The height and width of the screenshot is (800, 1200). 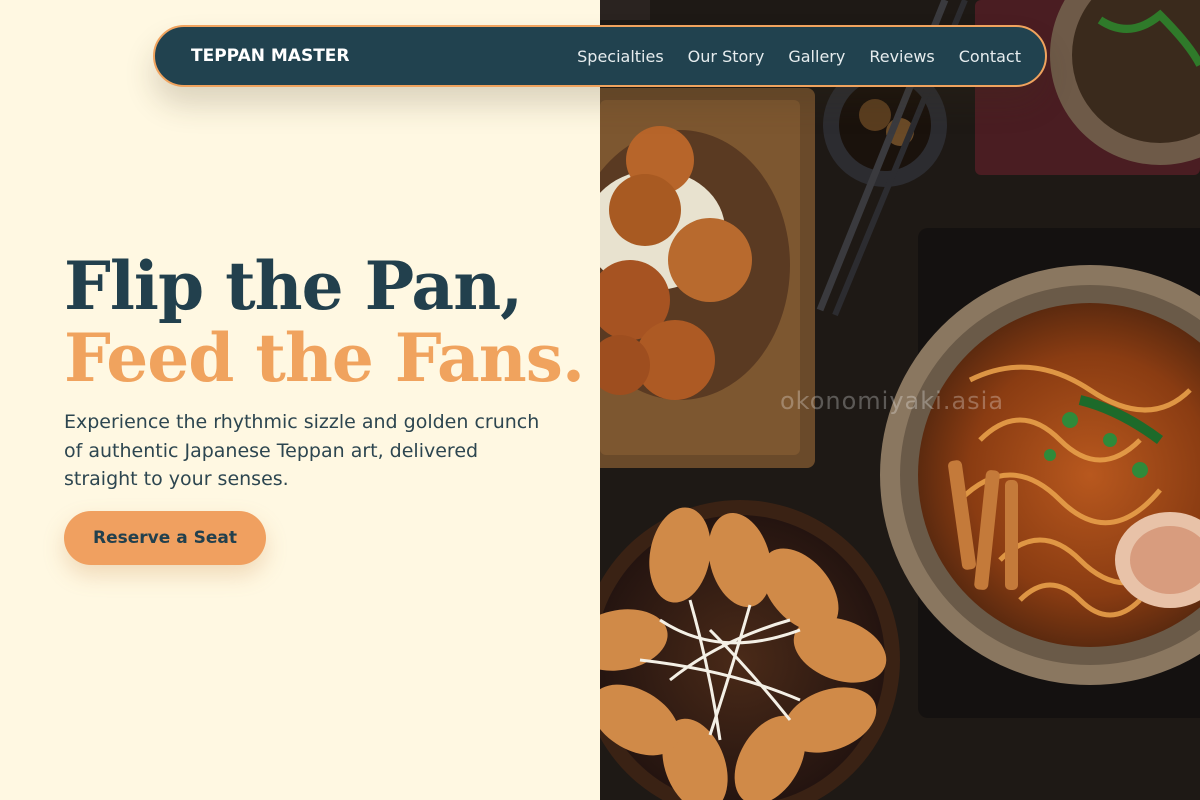 What do you see at coordinates (892, 401) in the screenshot?
I see `image-watermark: okonomiyaki.asia` at bounding box center [892, 401].